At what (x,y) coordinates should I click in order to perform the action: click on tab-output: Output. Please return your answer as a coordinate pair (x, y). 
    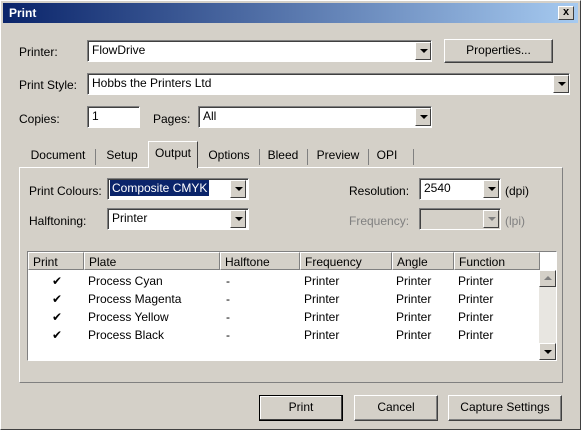
    Looking at the image, I should click on (173, 154).